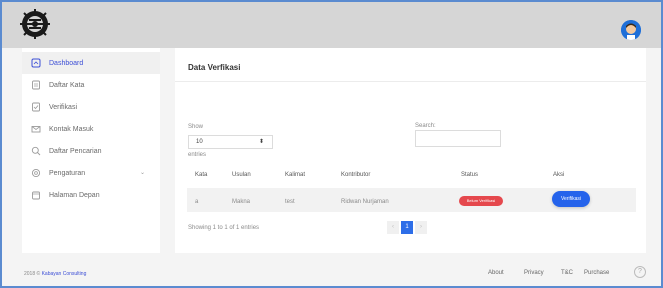  What do you see at coordinates (67, 173) in the screenshot?
I see `sidebar-item-label: Pengaturan` at bounding box center [67, 173].